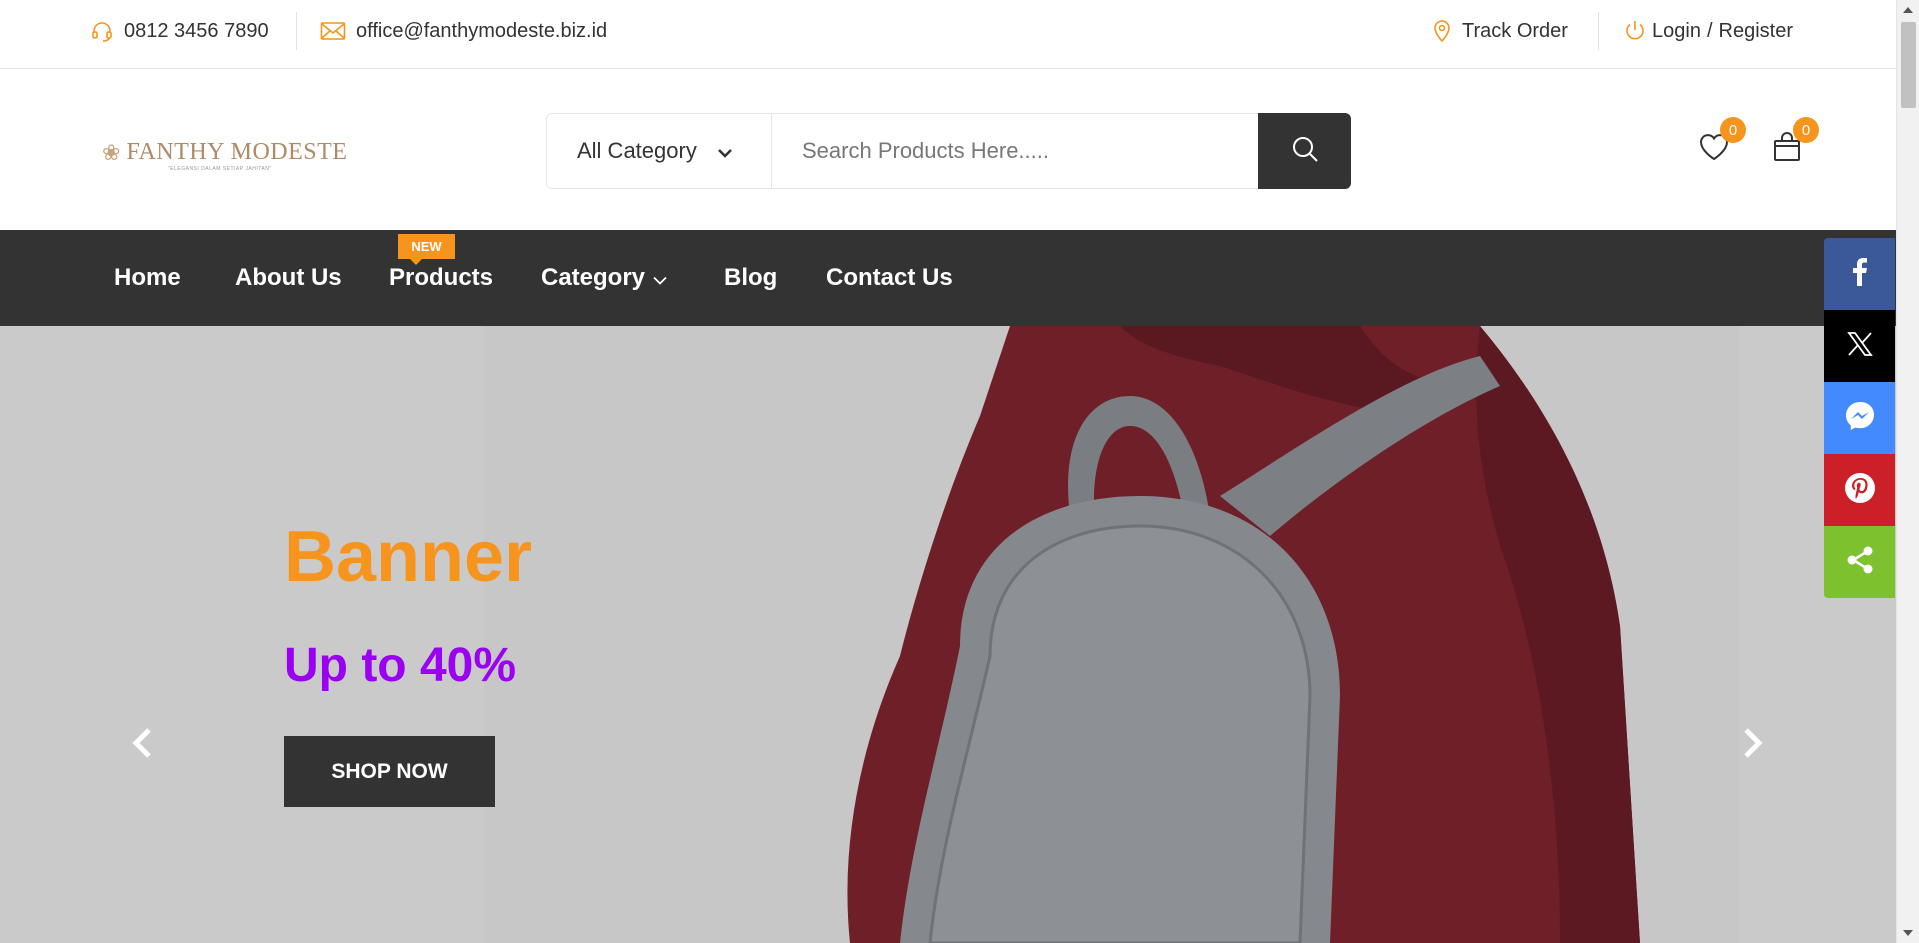  I want to click on category-select: All Category, so click(659, 151).